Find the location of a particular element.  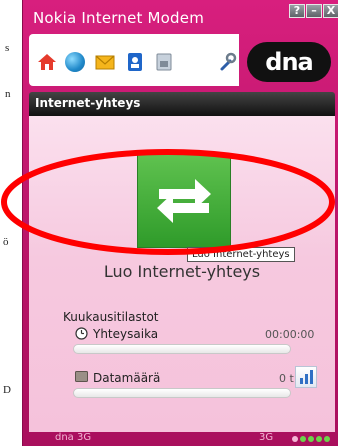

window-controls: ? – X is located at coordinates (313, 11).